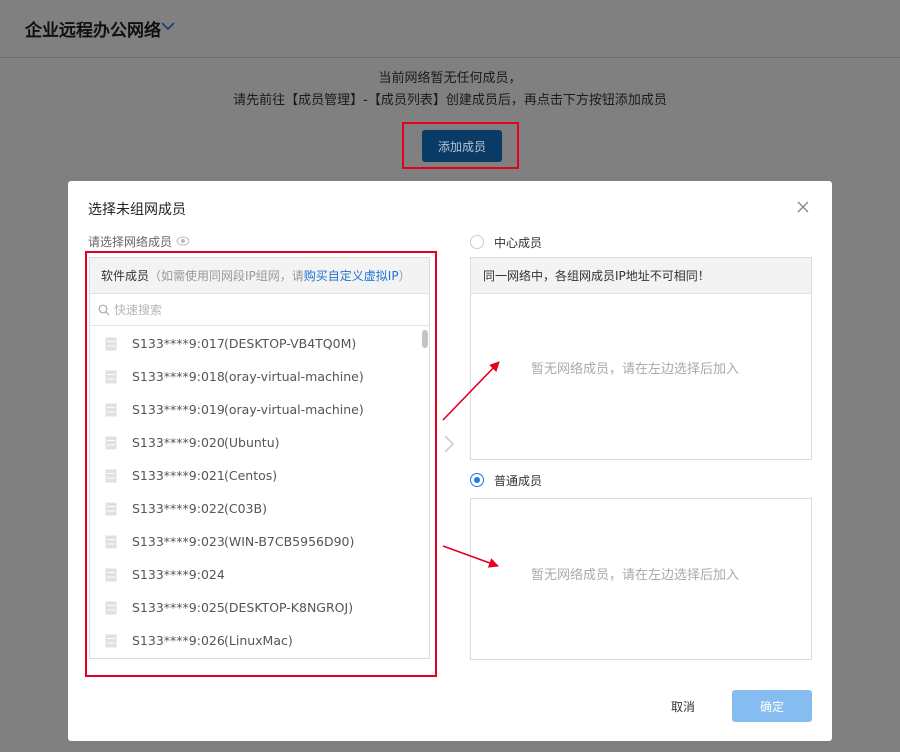 Image resolution: width=900 pixels, height=752 pixels. I want to click on member-id: S133****9:024, so click(178, 574).